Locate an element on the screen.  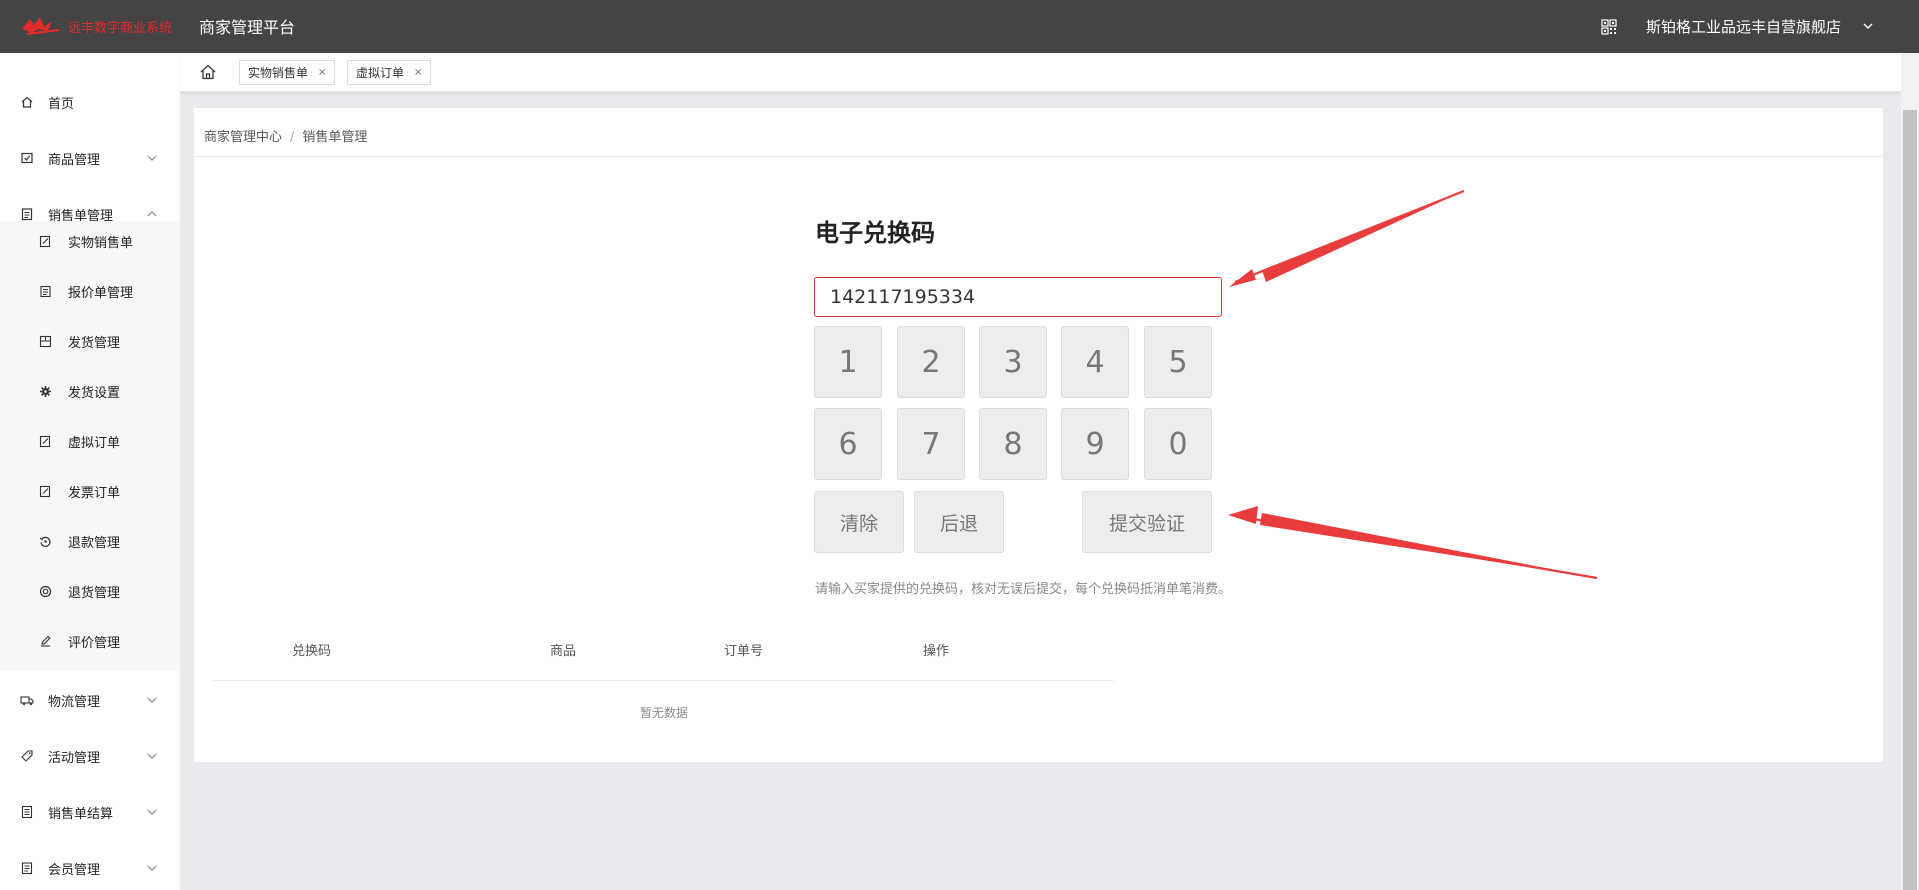
sidebar-subitem-physical-orders: 实物销售单 is located at coordinates (90, 241).